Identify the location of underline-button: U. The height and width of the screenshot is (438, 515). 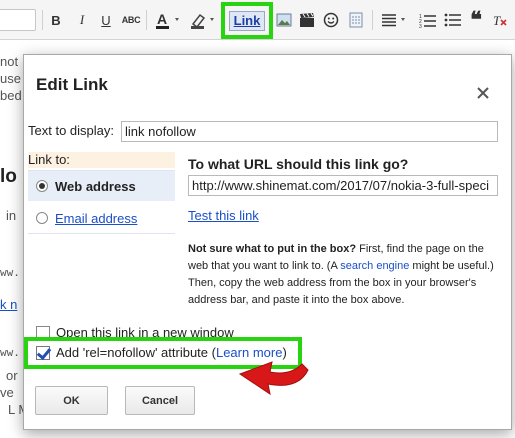
(106, 20).